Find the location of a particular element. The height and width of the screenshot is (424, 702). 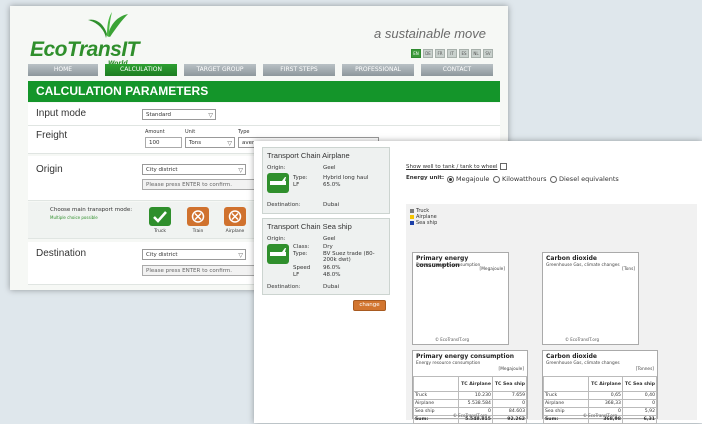

change-button: change is located at coordinates (369, 305).